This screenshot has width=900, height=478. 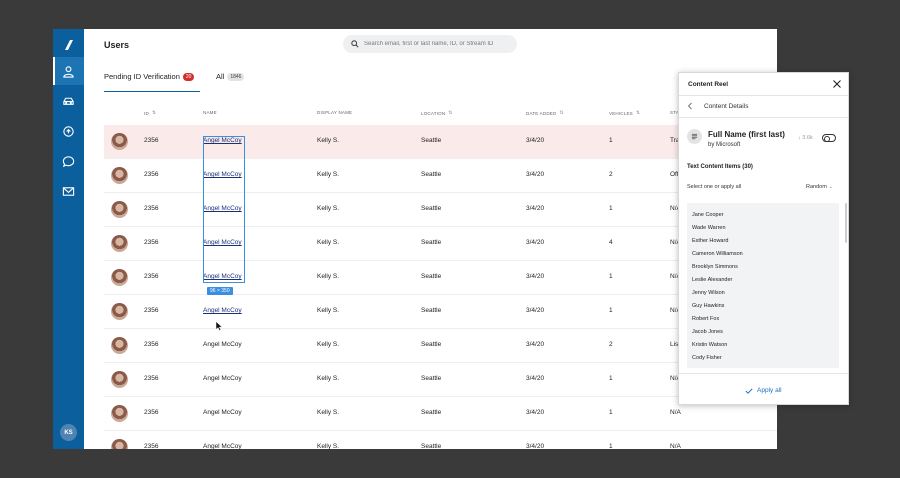 I want to click on sidebar-item-vehicles, so click(x=68, y=101).